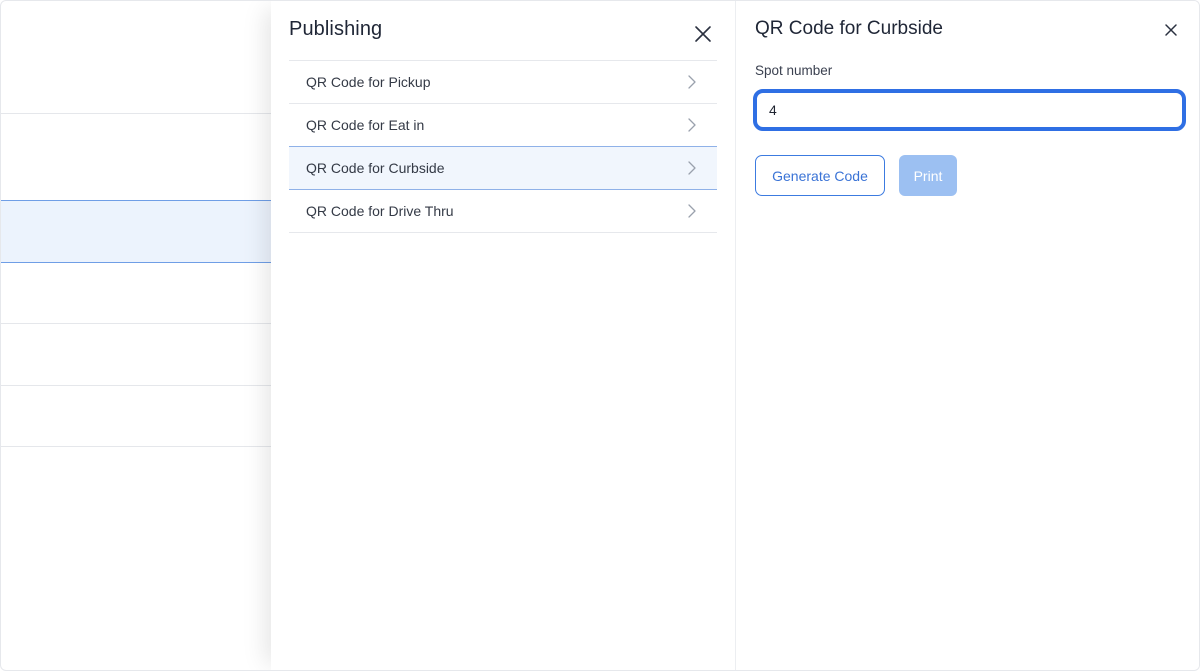 Image resolution: width=1200 pixels, height=671 pixels. Describe the element at coordinates (380, 211) in the screenshot. I see `publishing-item-label: QR Code for Drive Thru` at that location.